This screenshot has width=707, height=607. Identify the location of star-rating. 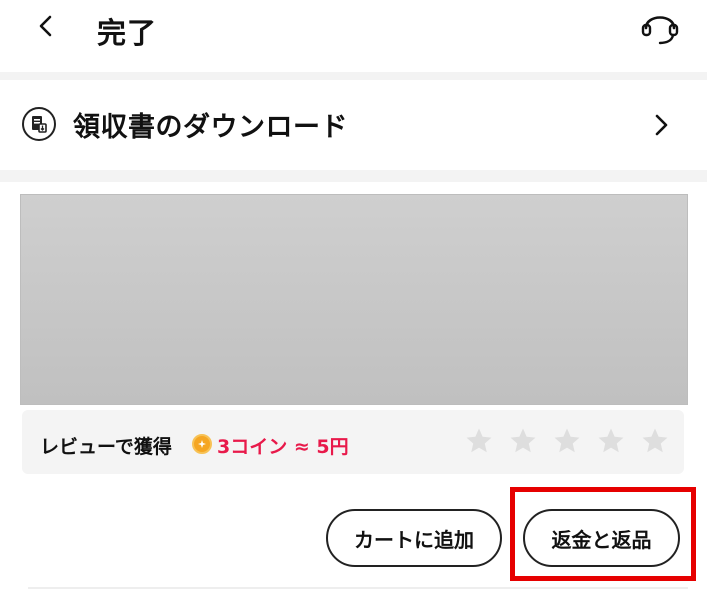
(567, 441).